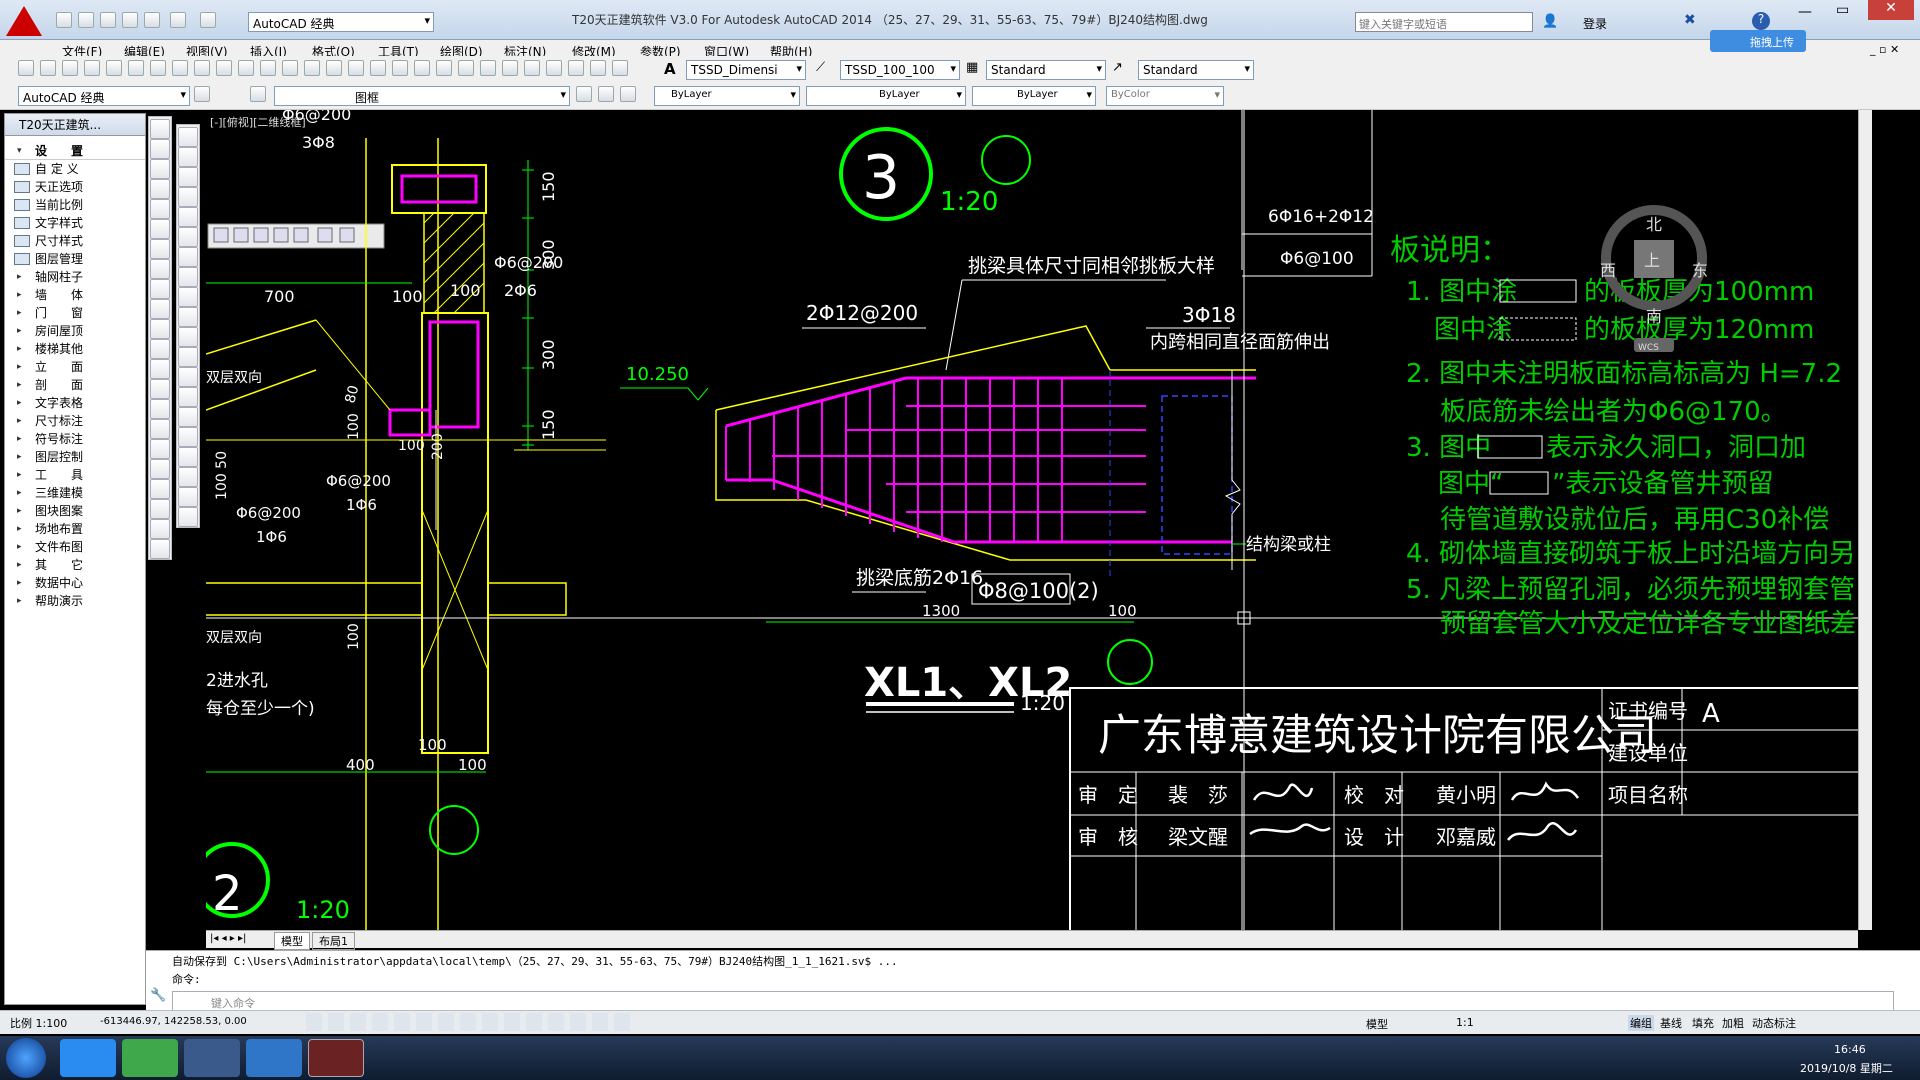  I want to click on taskbar-baidu-icon, so click(88, 1058).